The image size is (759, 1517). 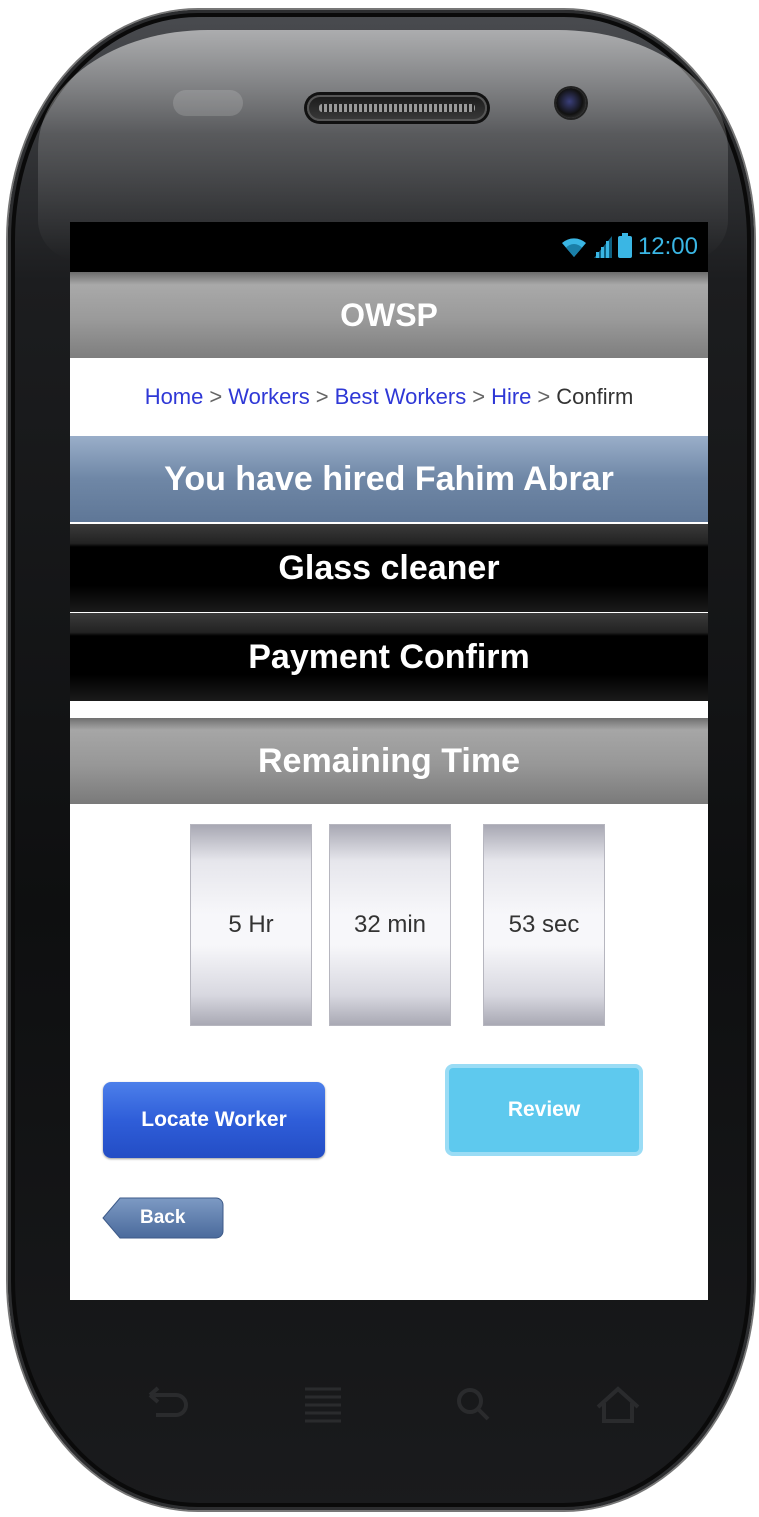 I want to click on timer-minutes-value: 32 min, so click(x=390, y=924).